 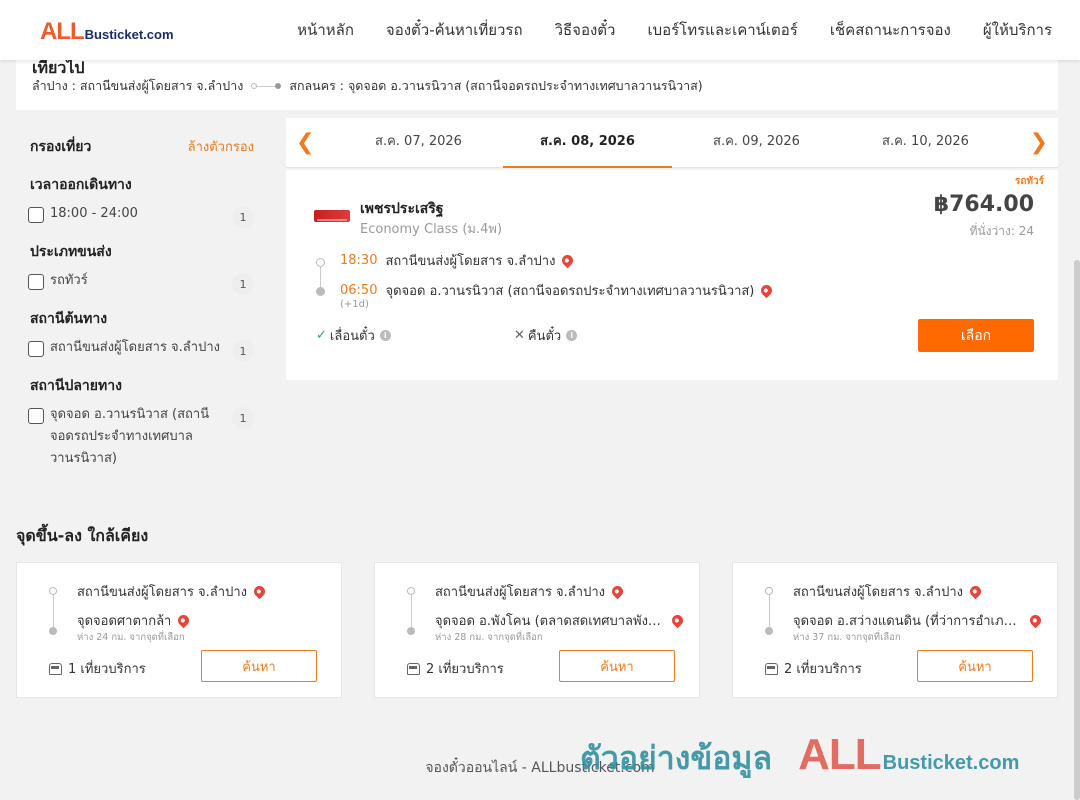 I want to click on operator-name: เพชรประเสริฐ, so click(x=402, y=209).